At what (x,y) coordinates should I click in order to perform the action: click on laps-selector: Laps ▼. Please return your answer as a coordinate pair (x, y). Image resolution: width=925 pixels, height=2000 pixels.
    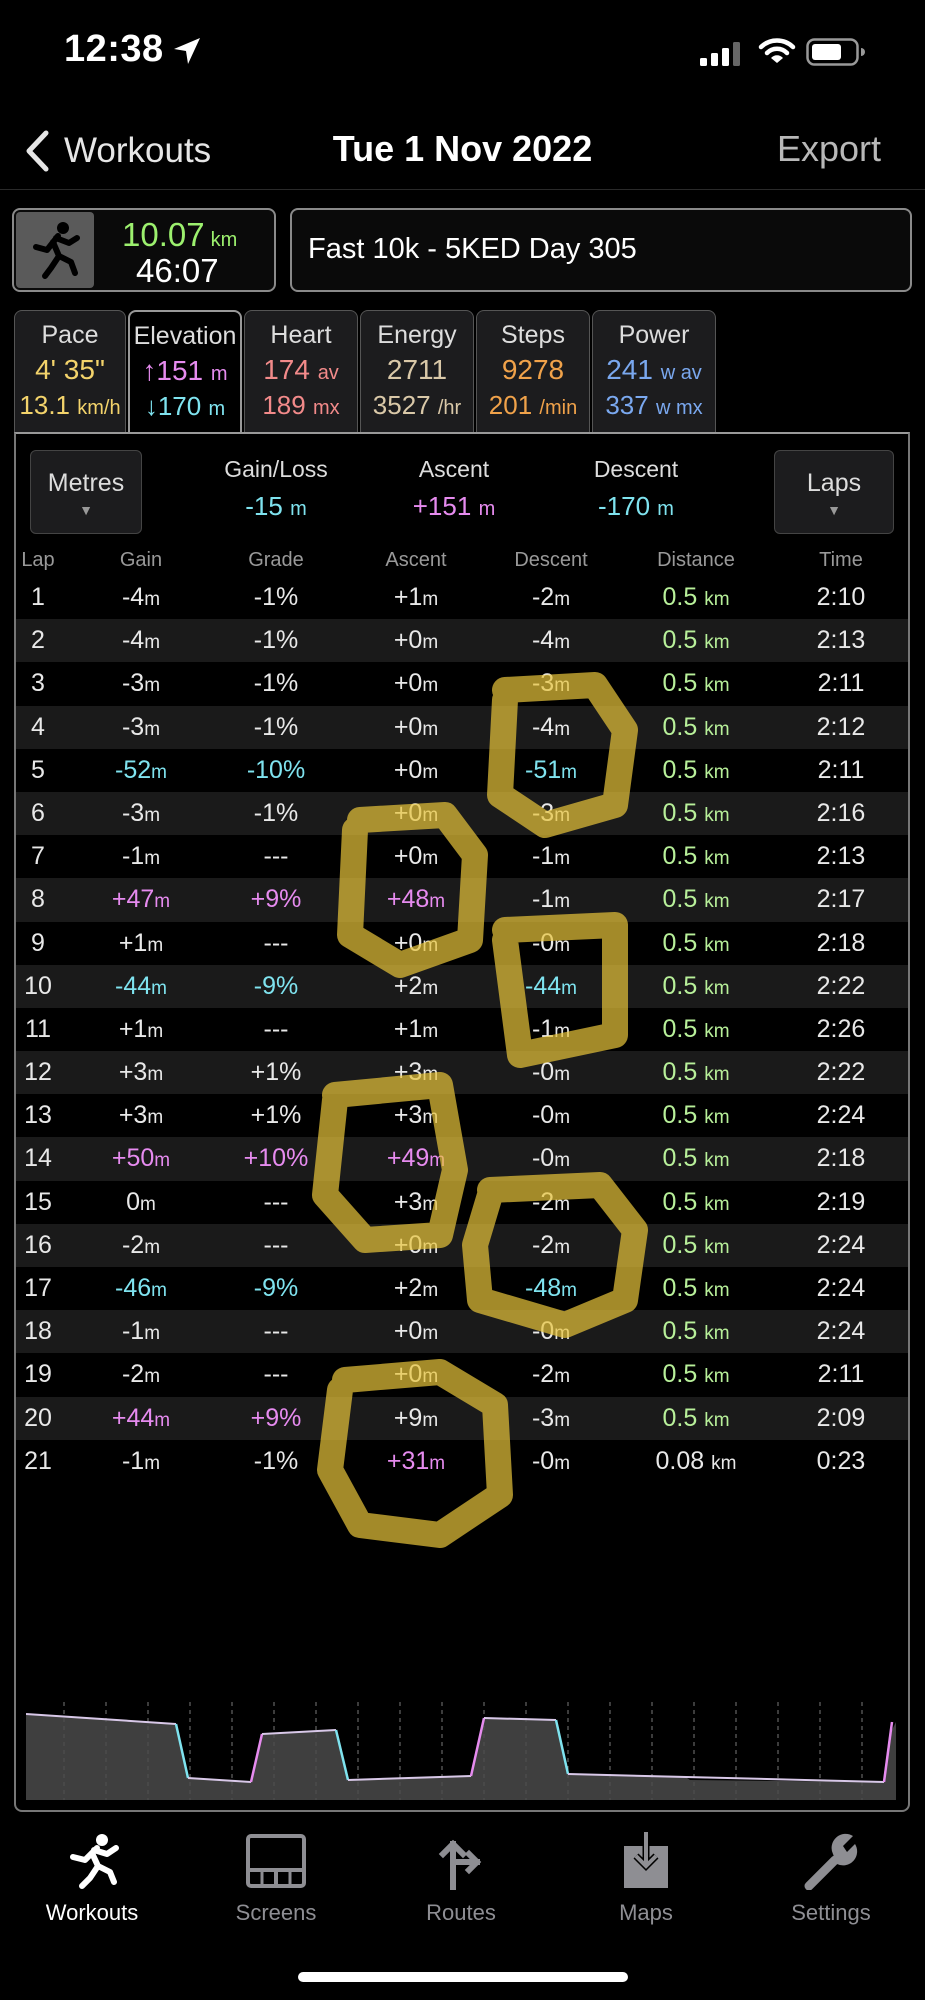
    Looking at the image, I should click on (834, 492).